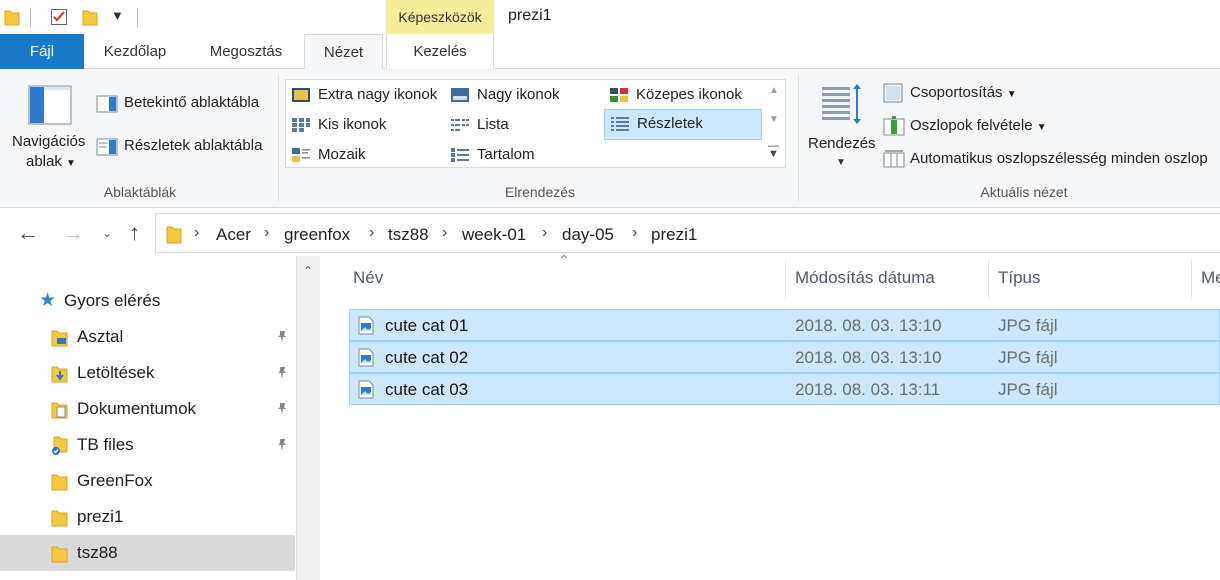  What do you see at coordinates (610, 52) in the screenshot?
I see `ribbon-tabs: Fájl Kezdőlap Megosztás Nézet` at bounding box center [610, 52].